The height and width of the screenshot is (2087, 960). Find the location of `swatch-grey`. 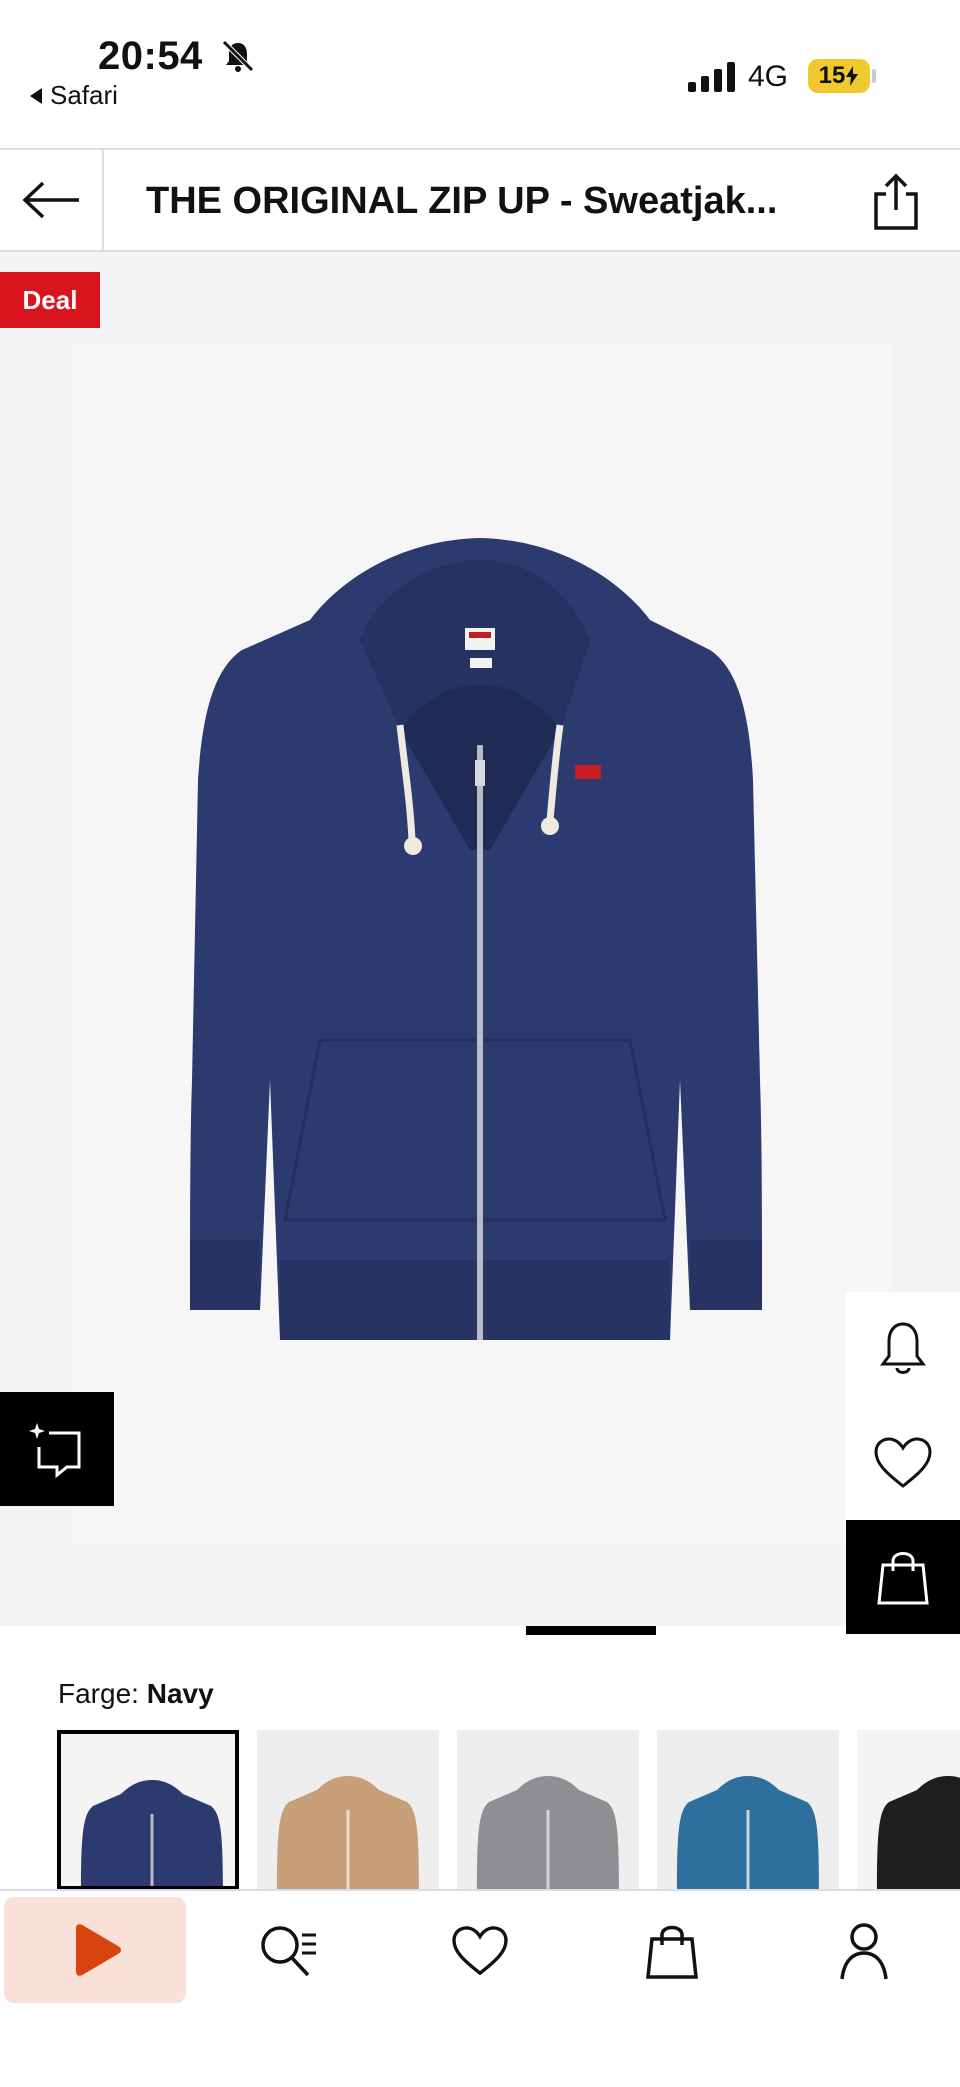

swatch-grey is located at coordinates (548, 1810).